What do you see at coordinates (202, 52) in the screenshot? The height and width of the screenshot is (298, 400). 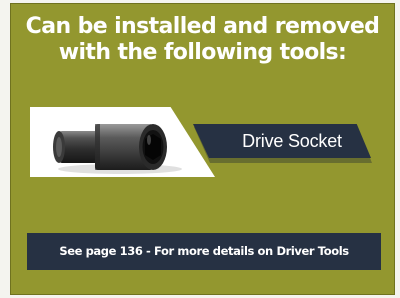 I see `panel-title-line-2: with the following tools:` at bounding box center [202, 52].